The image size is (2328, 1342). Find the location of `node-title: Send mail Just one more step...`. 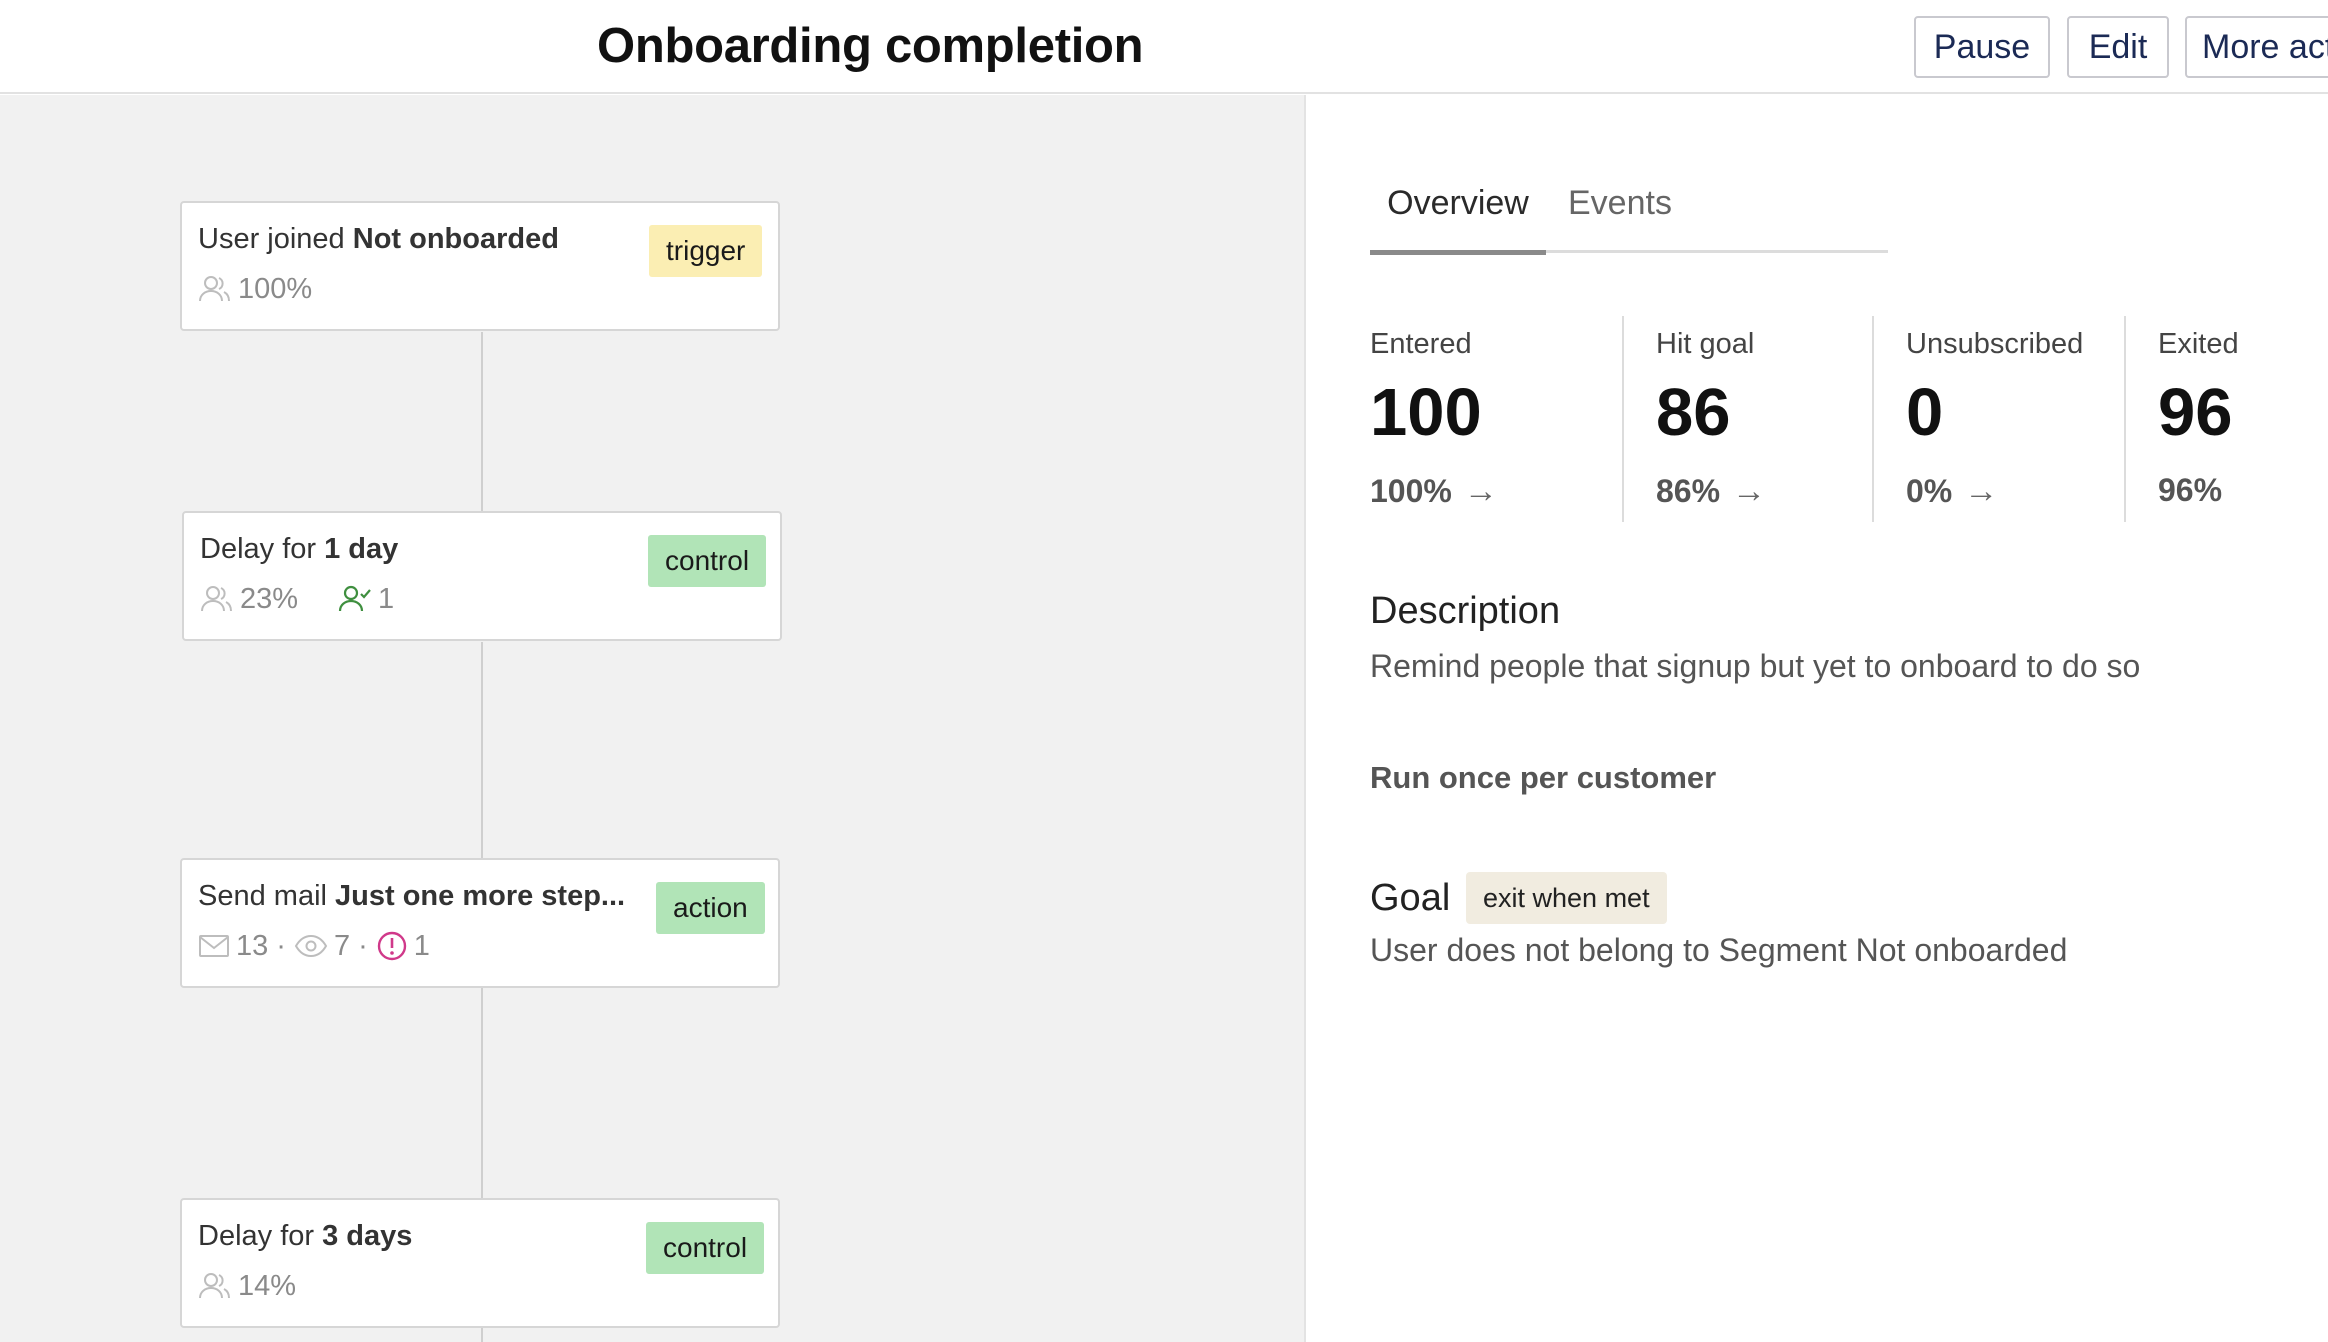

node-title: Send mail Just one more step... is located at coordinates (411, 896).